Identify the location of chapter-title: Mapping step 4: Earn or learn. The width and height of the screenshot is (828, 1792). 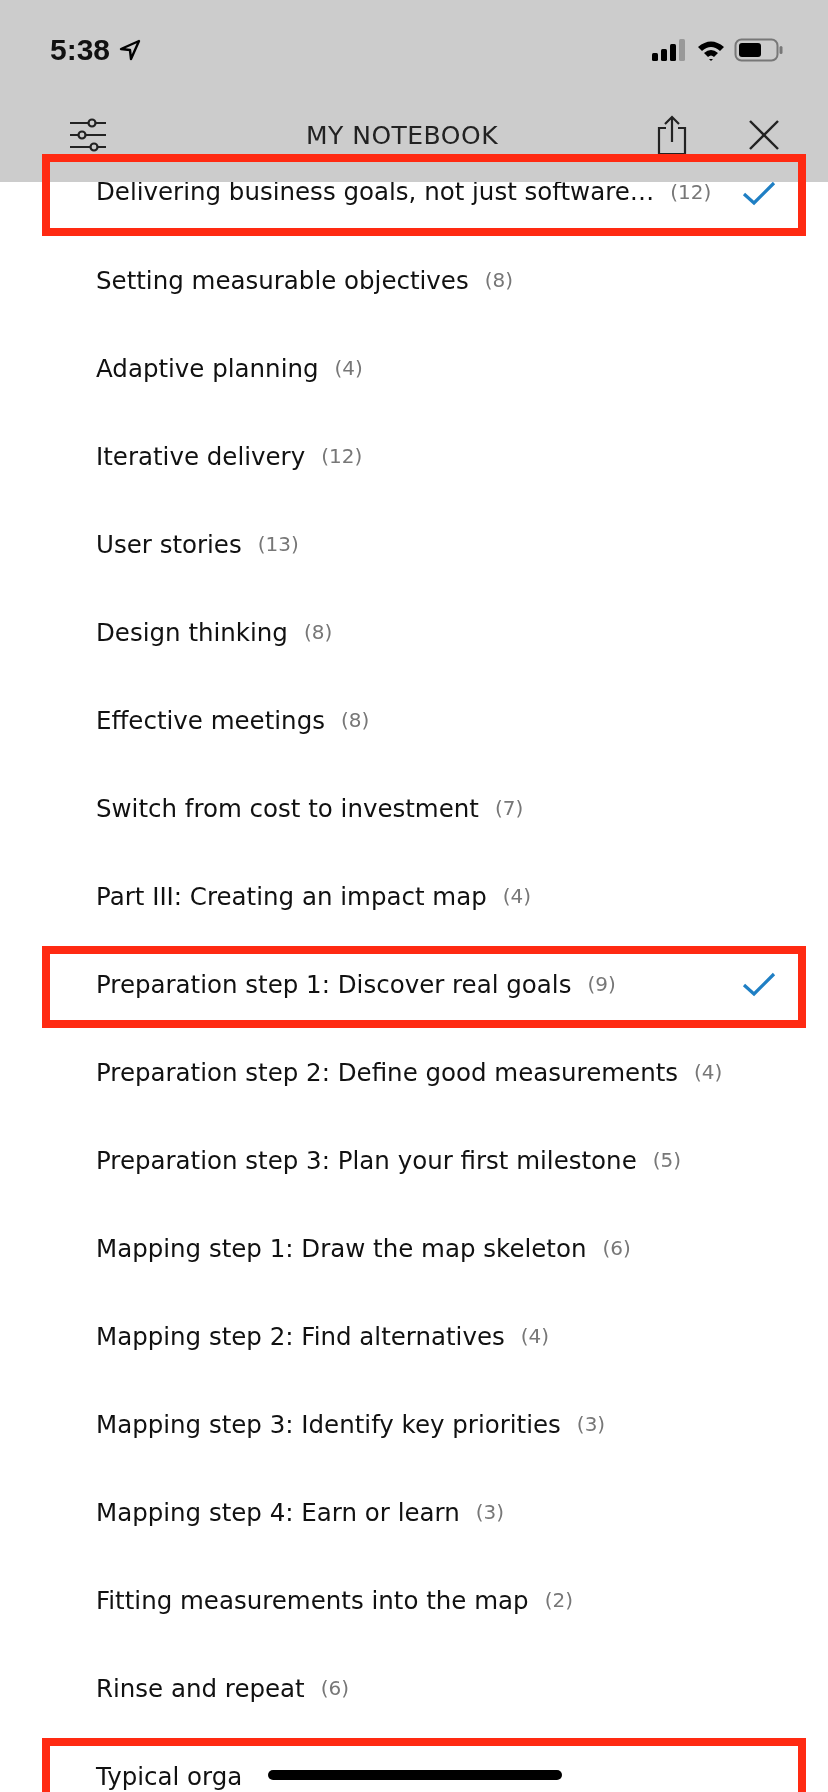
(278, 1512).